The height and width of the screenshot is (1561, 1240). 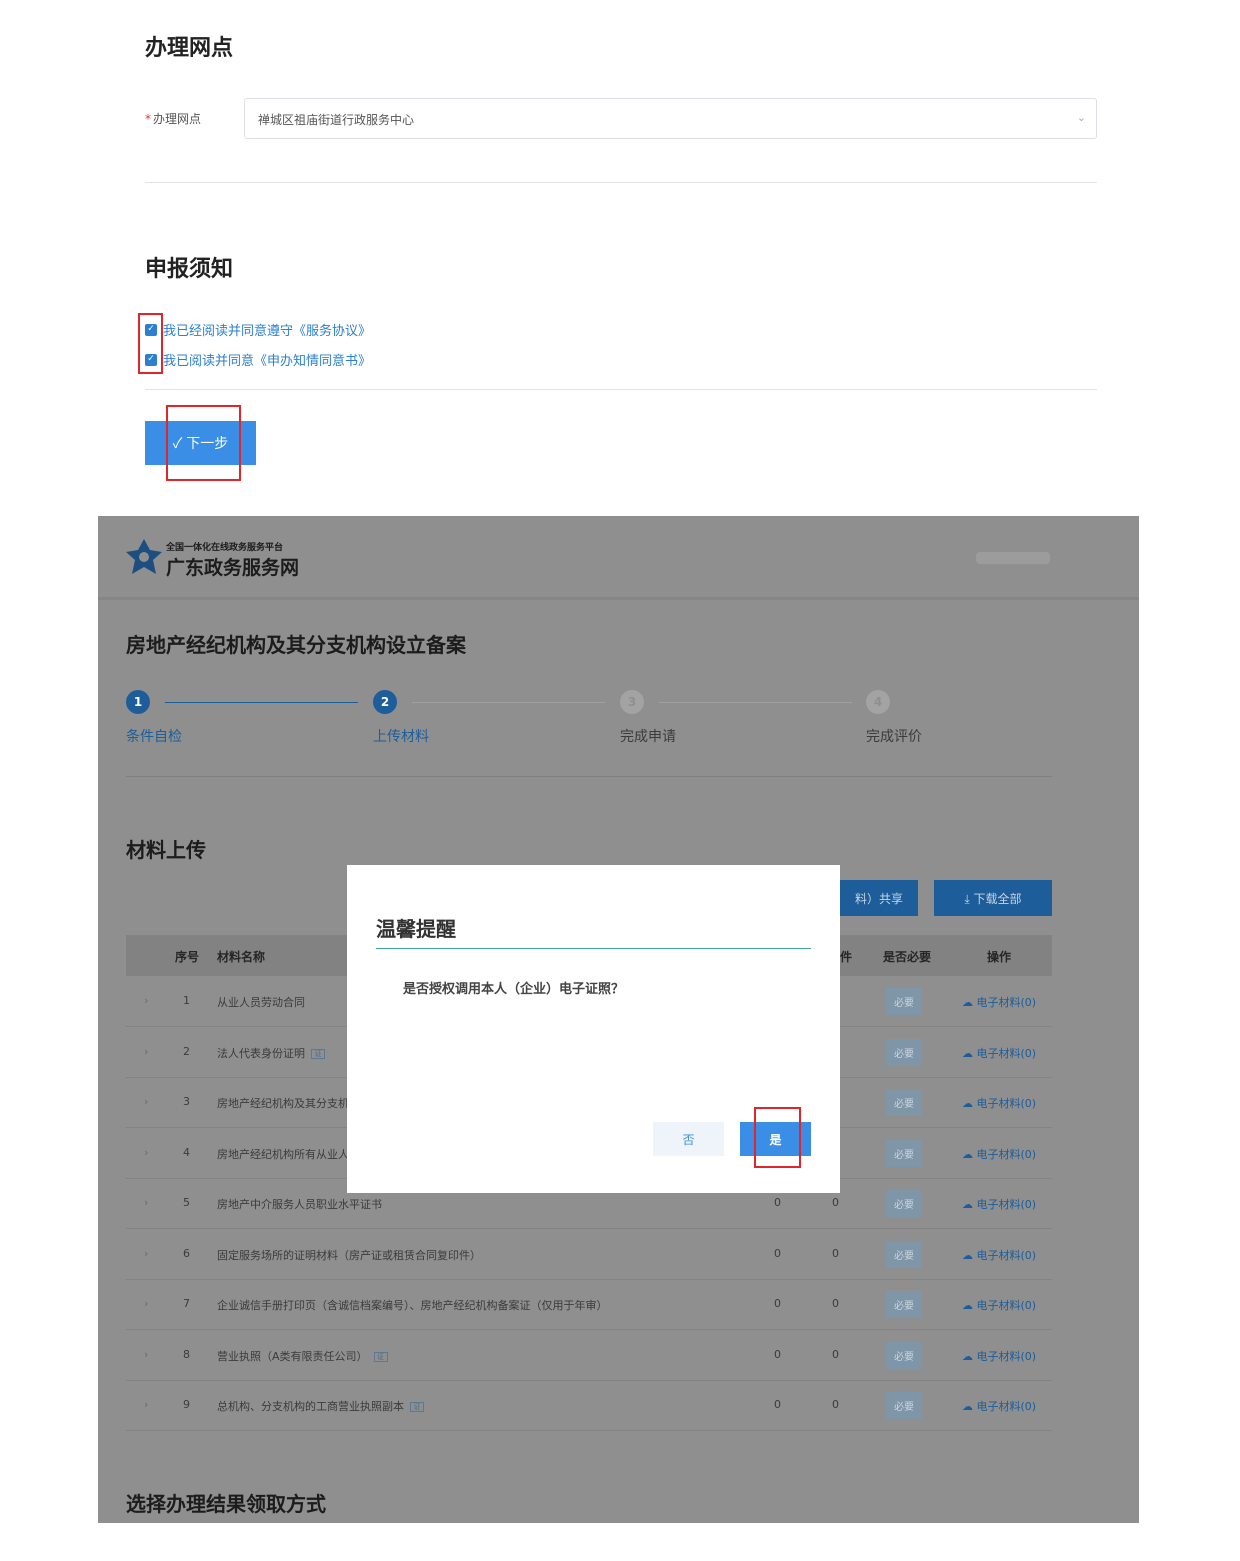 I want to click on row-index: 1, so click(x=186, y=1000).